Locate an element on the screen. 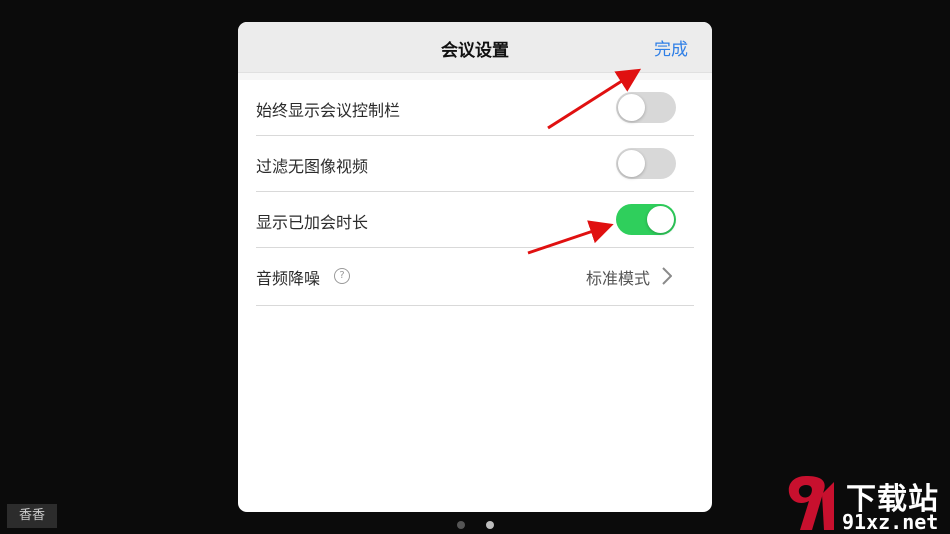  watermark: 下载站 91xz.net is located at coordinates (866, 503).